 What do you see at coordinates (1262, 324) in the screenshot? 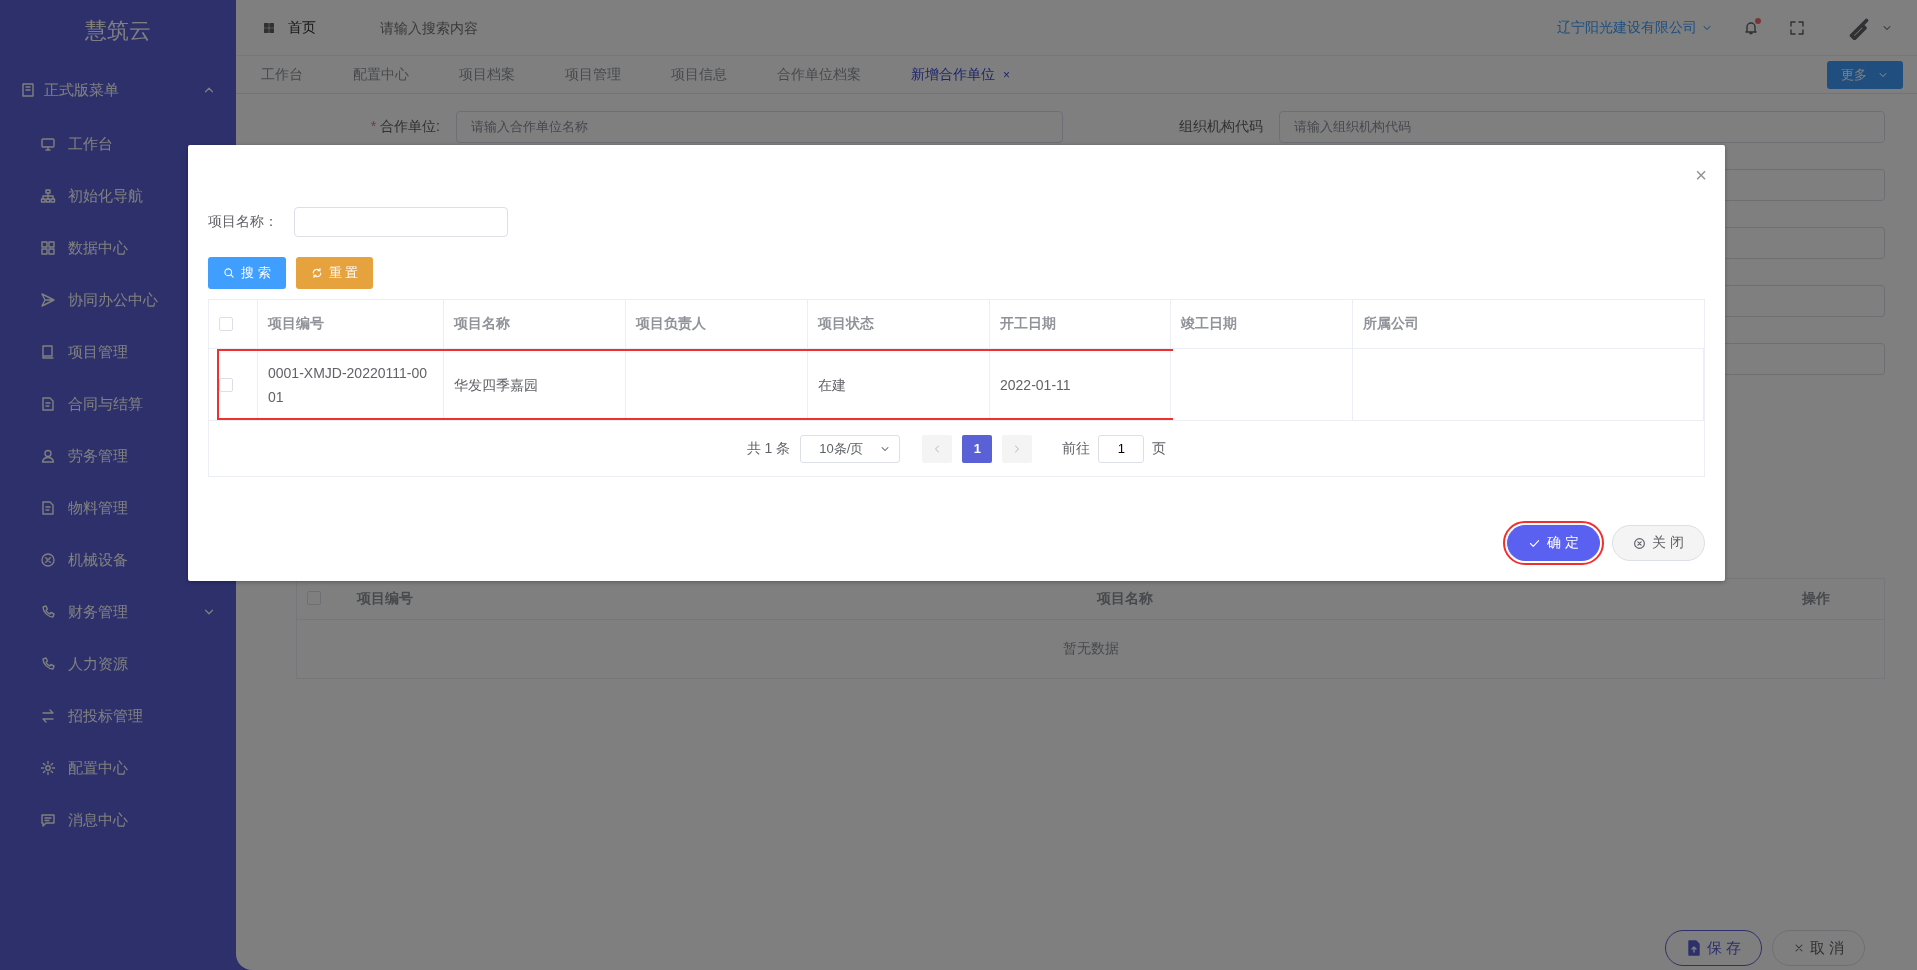
I see `column-header: 竣工日期` at bounding box center [1262, 324].